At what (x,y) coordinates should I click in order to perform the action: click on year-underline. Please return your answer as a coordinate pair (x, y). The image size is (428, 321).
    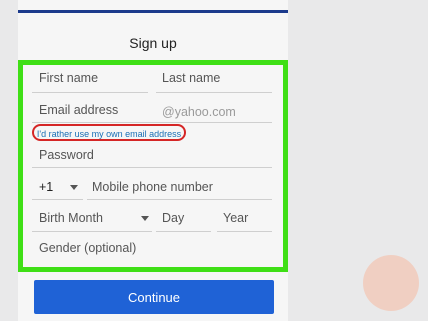
    Looking at the image, I should click on (244, 231).